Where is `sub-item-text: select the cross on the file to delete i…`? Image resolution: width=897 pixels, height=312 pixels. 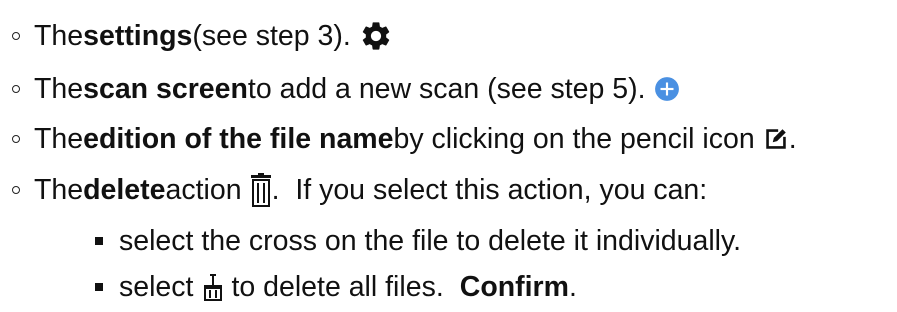 sub-item-text: select the cross on the file to delete i… is located at coordinates (430, 240).